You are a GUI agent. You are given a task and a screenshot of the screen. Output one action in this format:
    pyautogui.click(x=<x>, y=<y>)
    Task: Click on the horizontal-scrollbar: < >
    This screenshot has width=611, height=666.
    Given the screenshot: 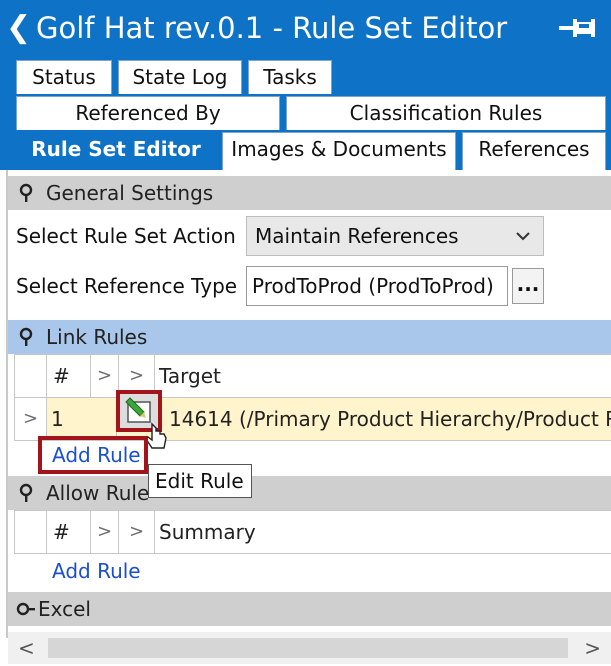 What is the action you would take?
    pyautogui.click(x=309, y=648)
    